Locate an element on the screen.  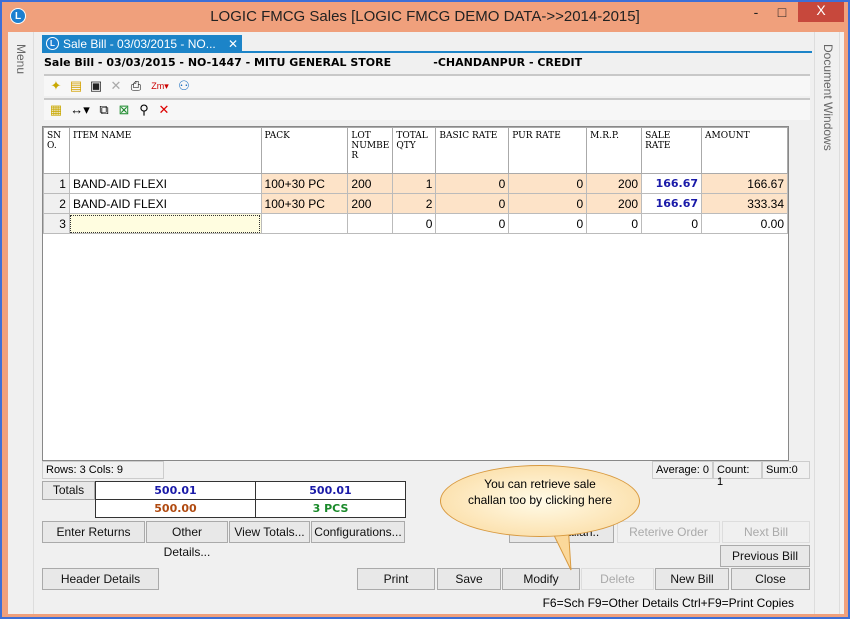
count-status: Count: 1 is located at coordinates (737, 474).